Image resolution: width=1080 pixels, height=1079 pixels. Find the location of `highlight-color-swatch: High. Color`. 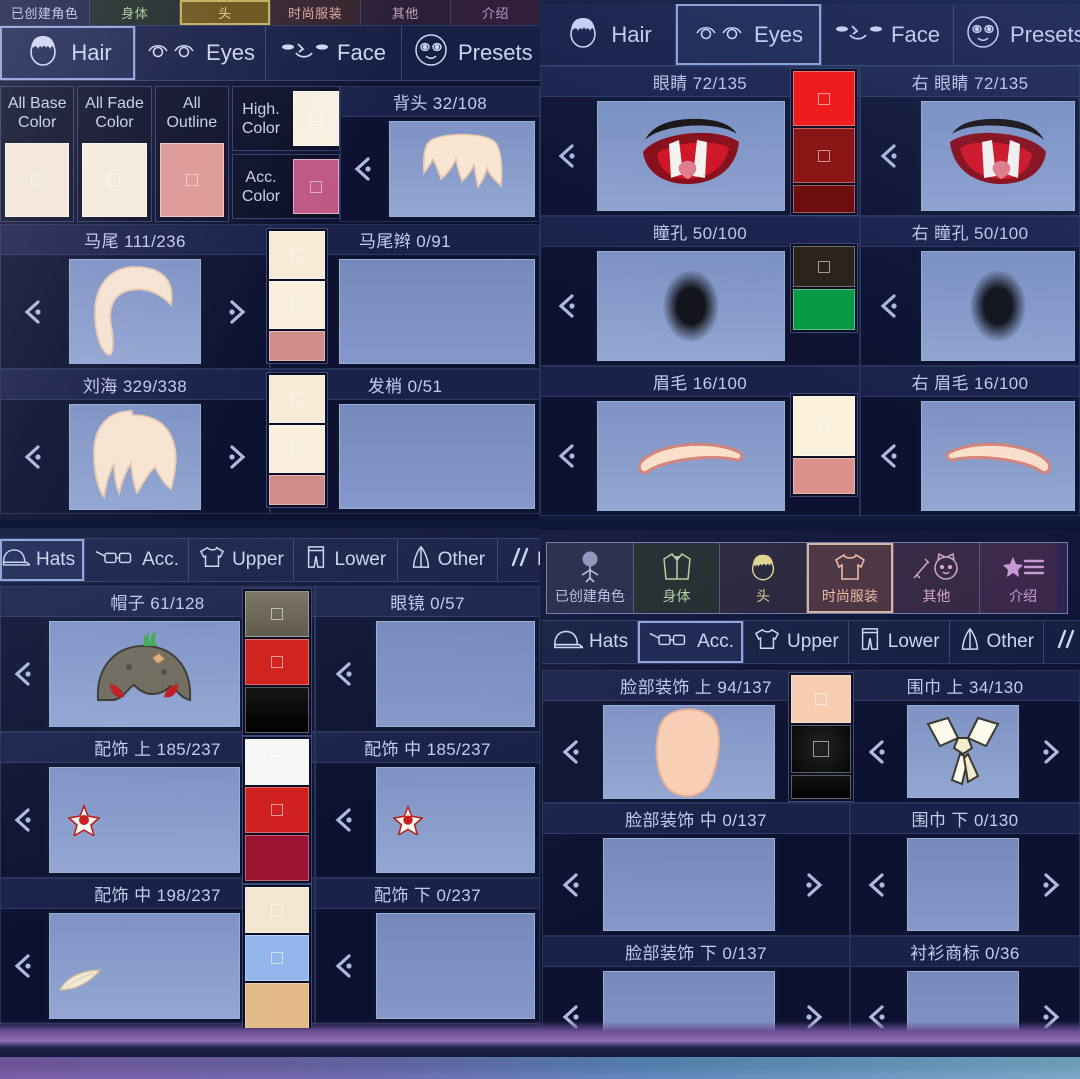

highlight-color-swatch: High. Color is located at coordinates (285, 118).